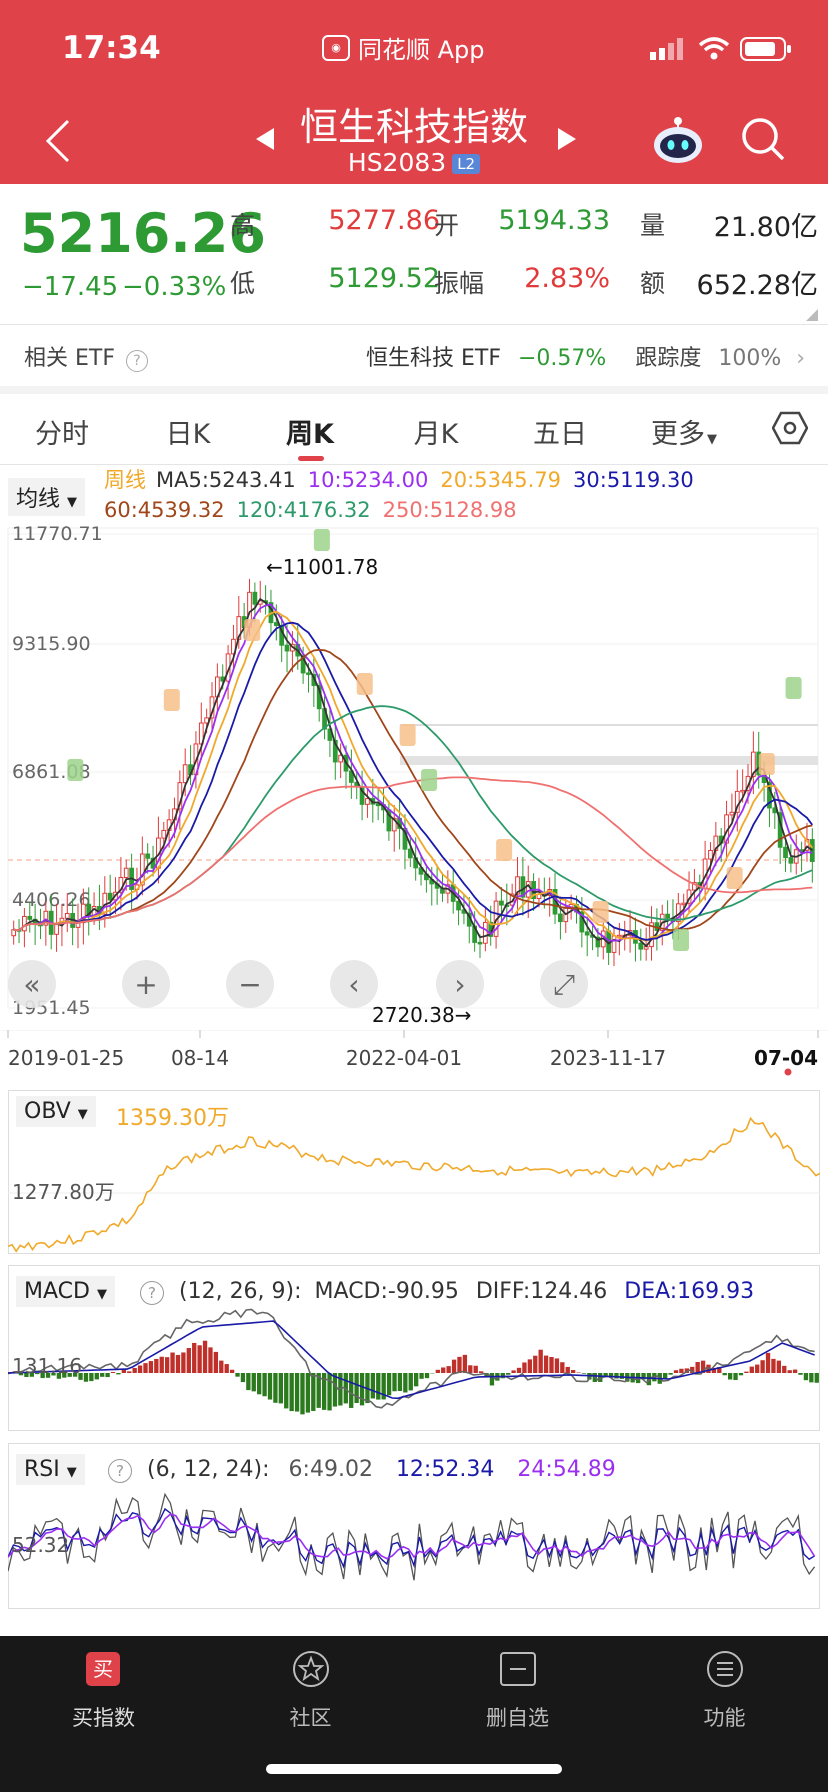  I want to click on quote-field-value: 5129.52, so click(384, 278).